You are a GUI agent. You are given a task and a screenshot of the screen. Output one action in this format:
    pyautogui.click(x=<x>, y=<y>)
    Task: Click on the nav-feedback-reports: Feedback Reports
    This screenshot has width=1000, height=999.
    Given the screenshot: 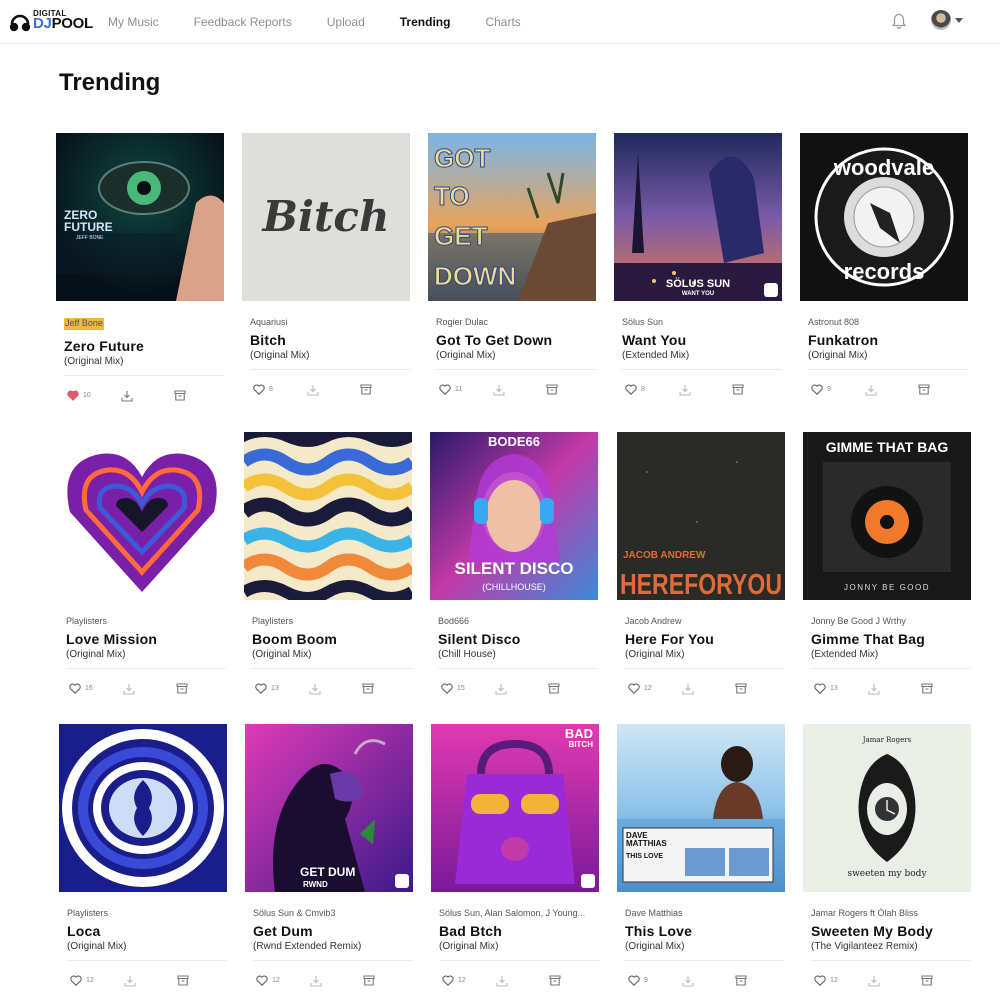 What is the action you would take?
    pyautogui.click(x=243, y=22)
    